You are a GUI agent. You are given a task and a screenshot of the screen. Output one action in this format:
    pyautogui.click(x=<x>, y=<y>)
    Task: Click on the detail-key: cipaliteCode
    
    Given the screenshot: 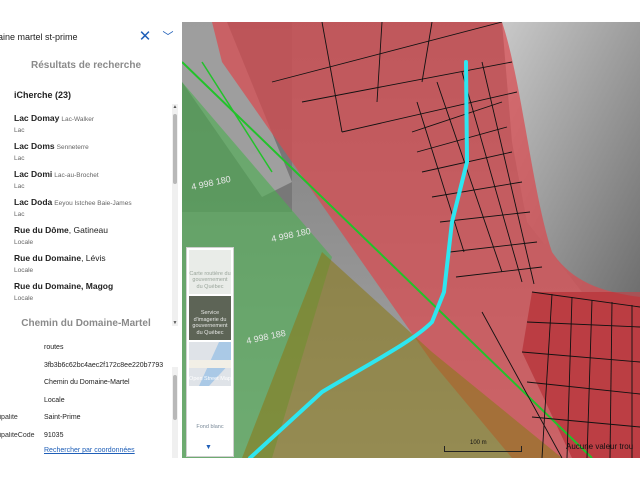 What is the action you would take?
    pyautogui.click(x=17, y=435)
    